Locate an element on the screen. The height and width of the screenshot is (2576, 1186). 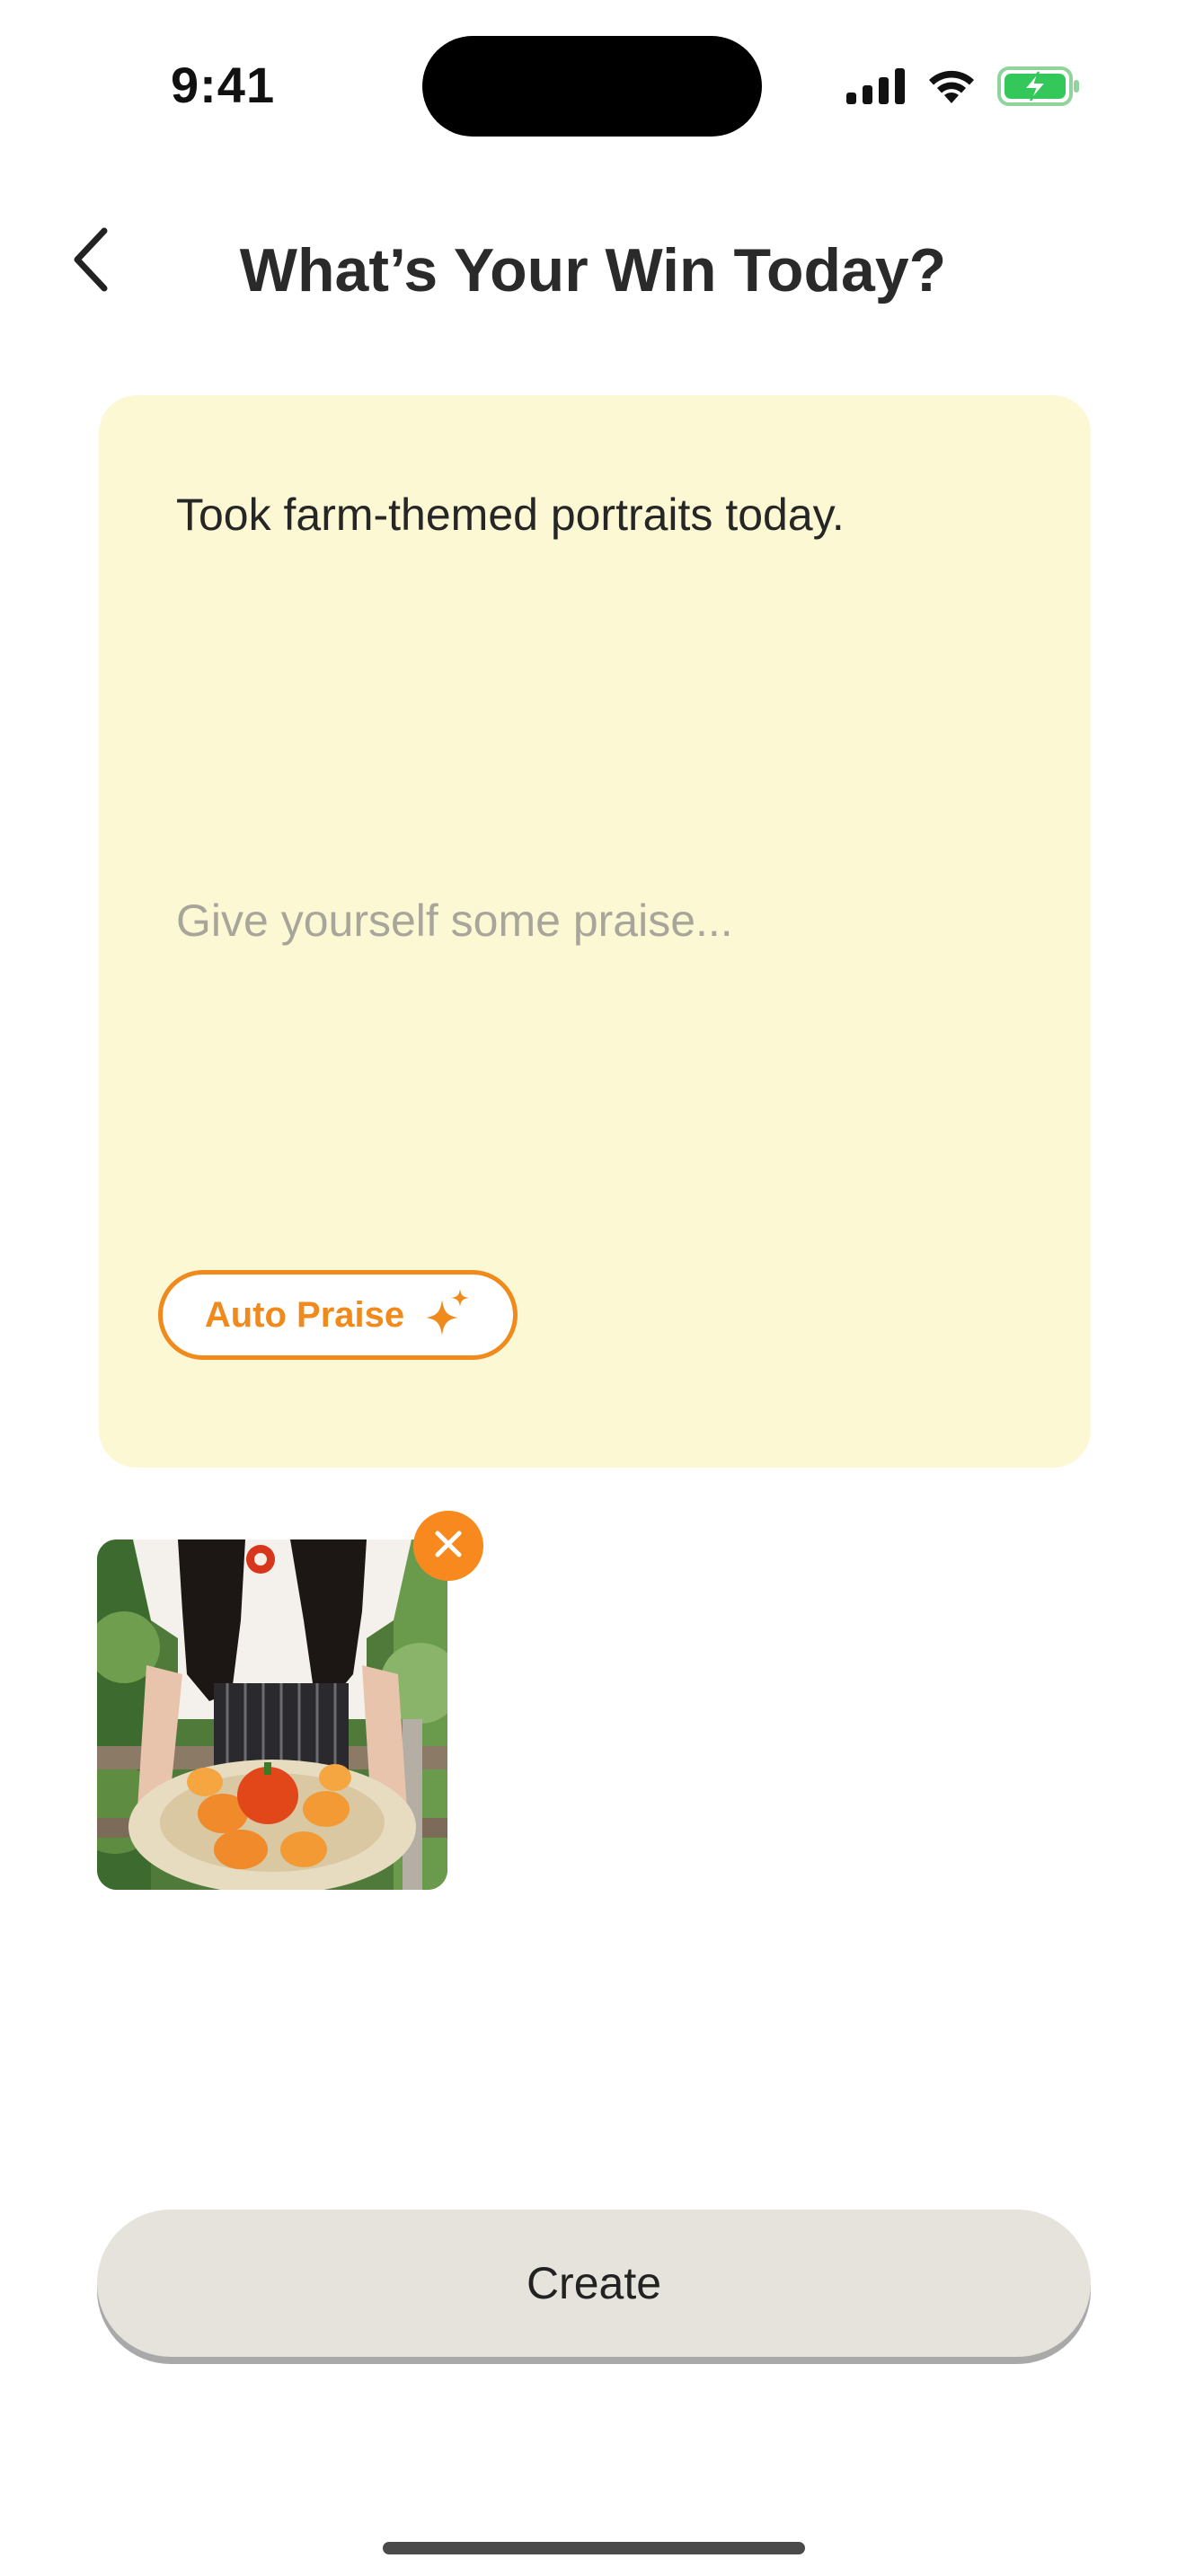
battery-charging-icon is located at coordinates (1038, 86).